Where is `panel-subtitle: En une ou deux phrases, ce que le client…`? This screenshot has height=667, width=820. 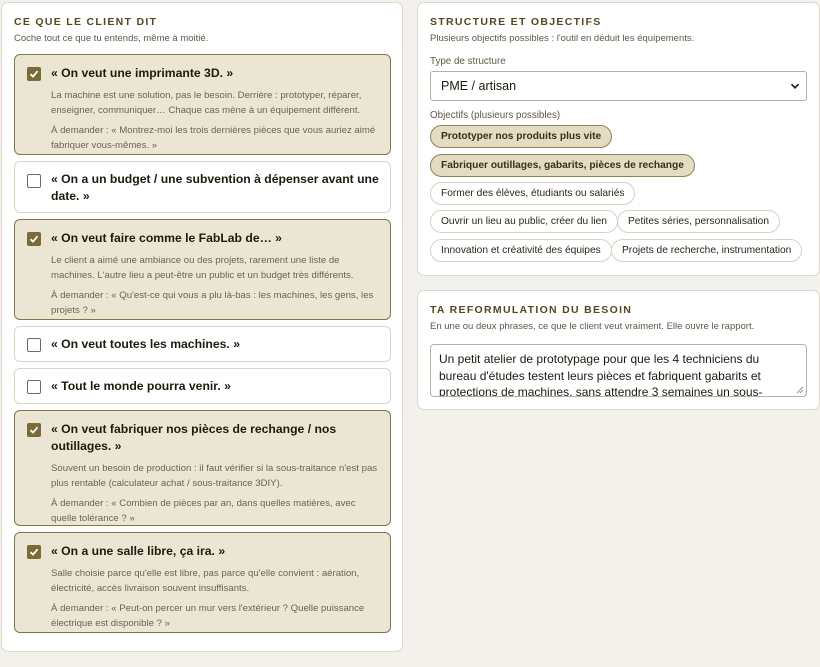 panel-subtitle: En une ou deux phrases, ce que le client… is located at coordinates (592, 326).